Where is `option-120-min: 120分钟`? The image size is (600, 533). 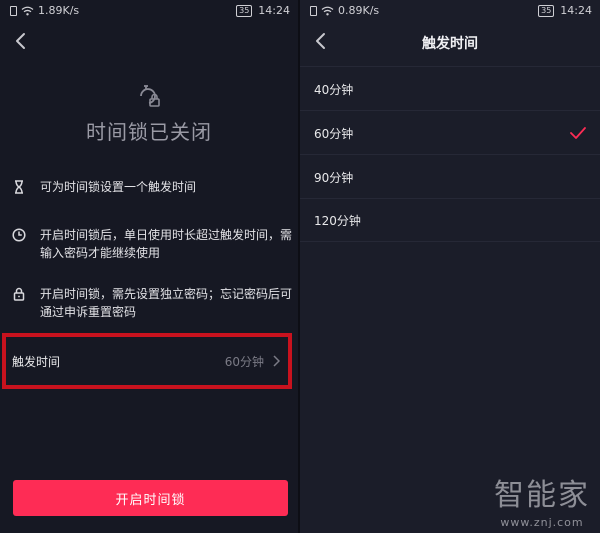 option-120-min: 120分钟 is located at coordinates (450, 220).